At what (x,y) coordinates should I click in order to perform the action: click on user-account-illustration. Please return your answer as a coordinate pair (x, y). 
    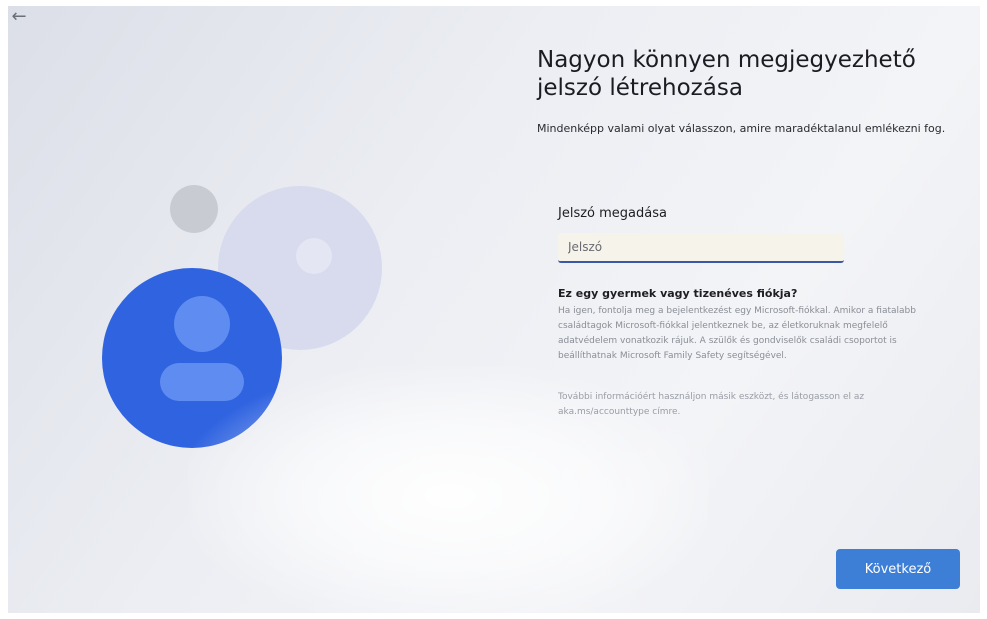
    Looking at the image, I should click on (242, 316).